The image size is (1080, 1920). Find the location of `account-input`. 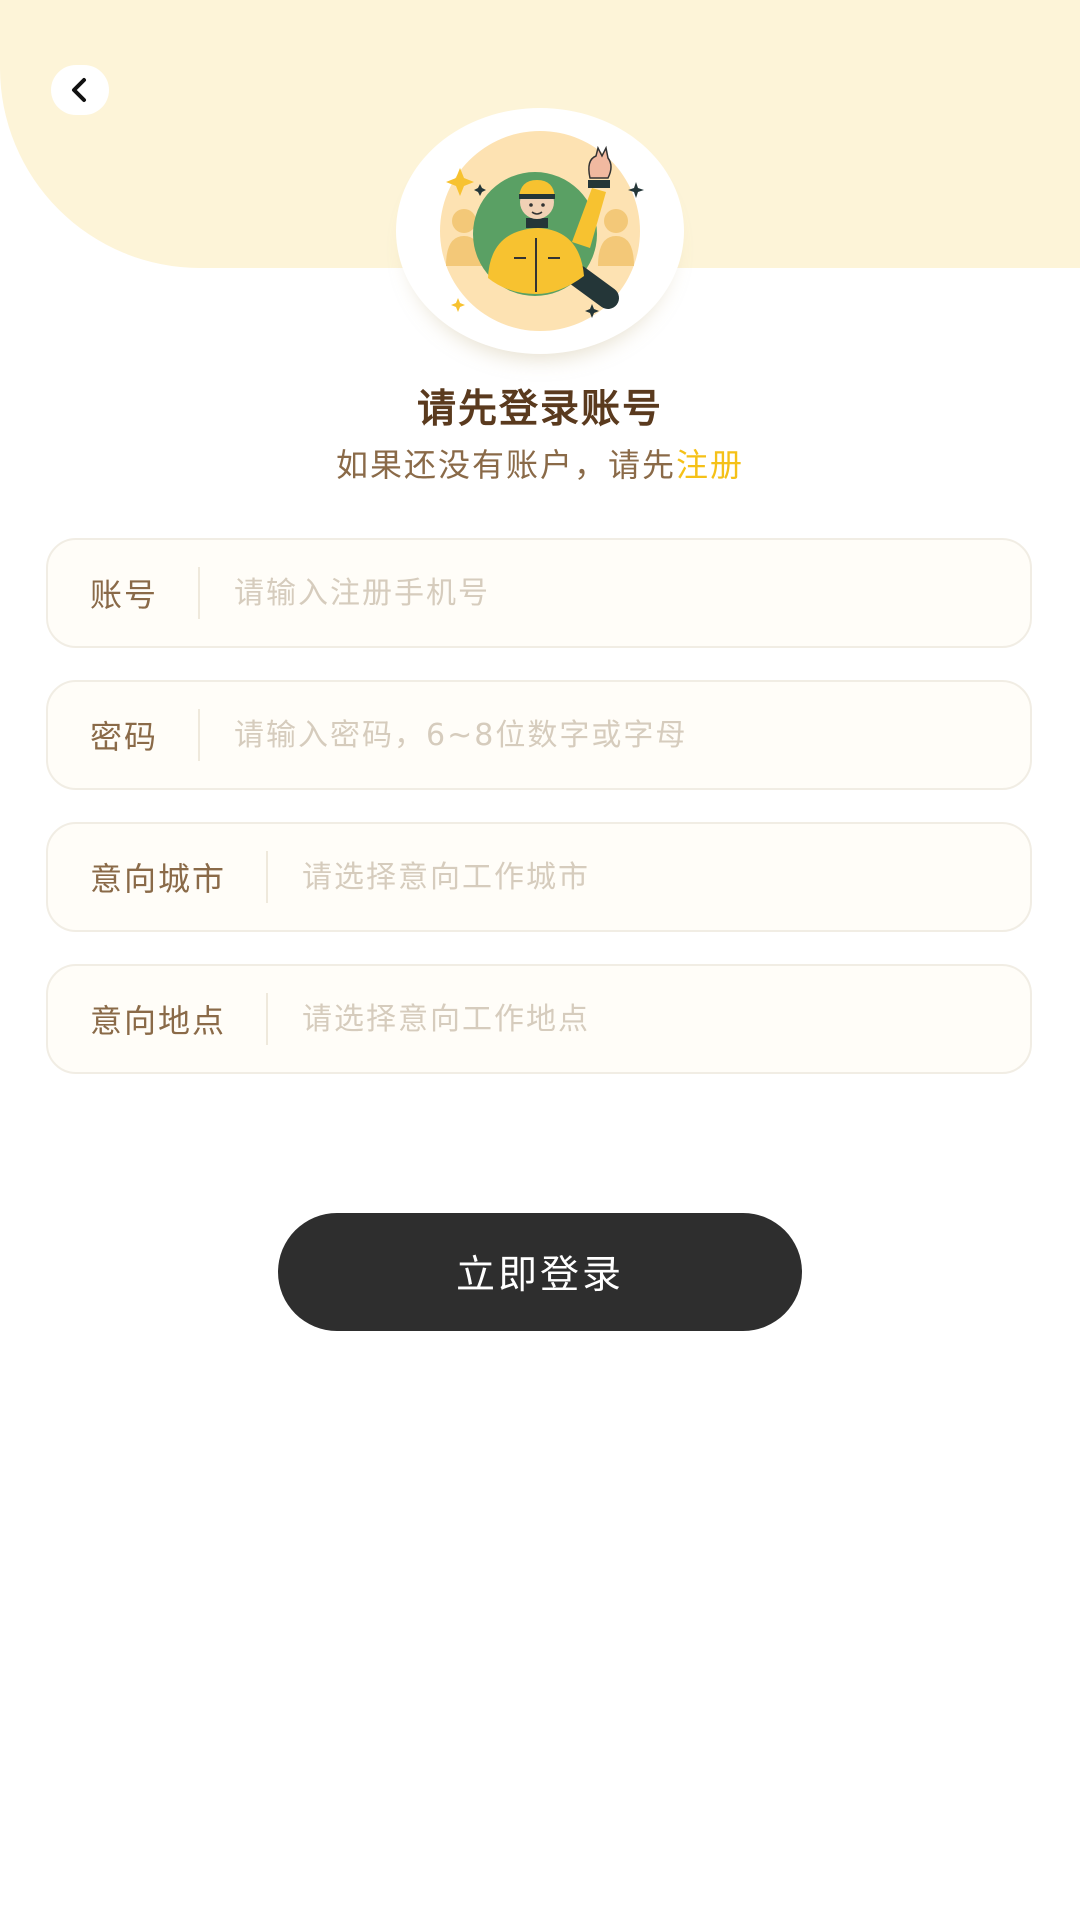

account-input is located at coordinates (617, 593).